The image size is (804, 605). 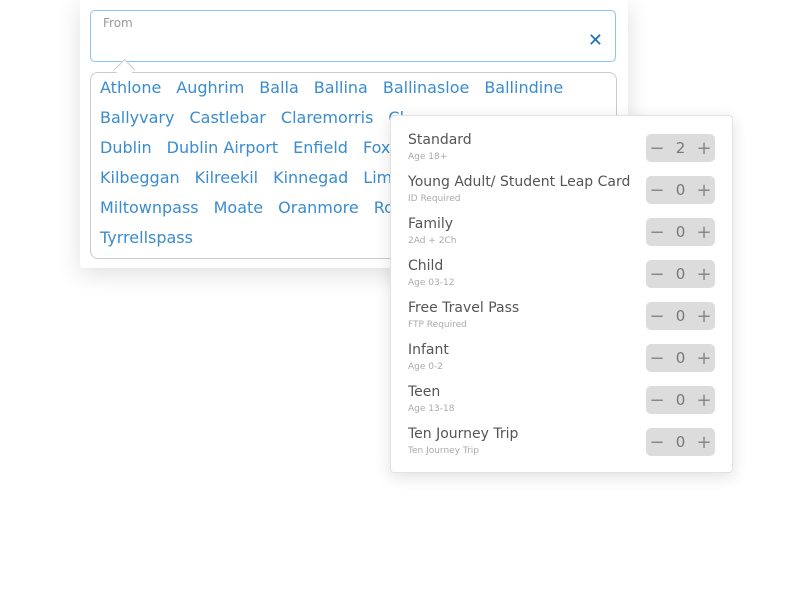 I want to click on passenger-row: Family 2Ad + 2Ch − 0 +, so click(x=561, y=234).